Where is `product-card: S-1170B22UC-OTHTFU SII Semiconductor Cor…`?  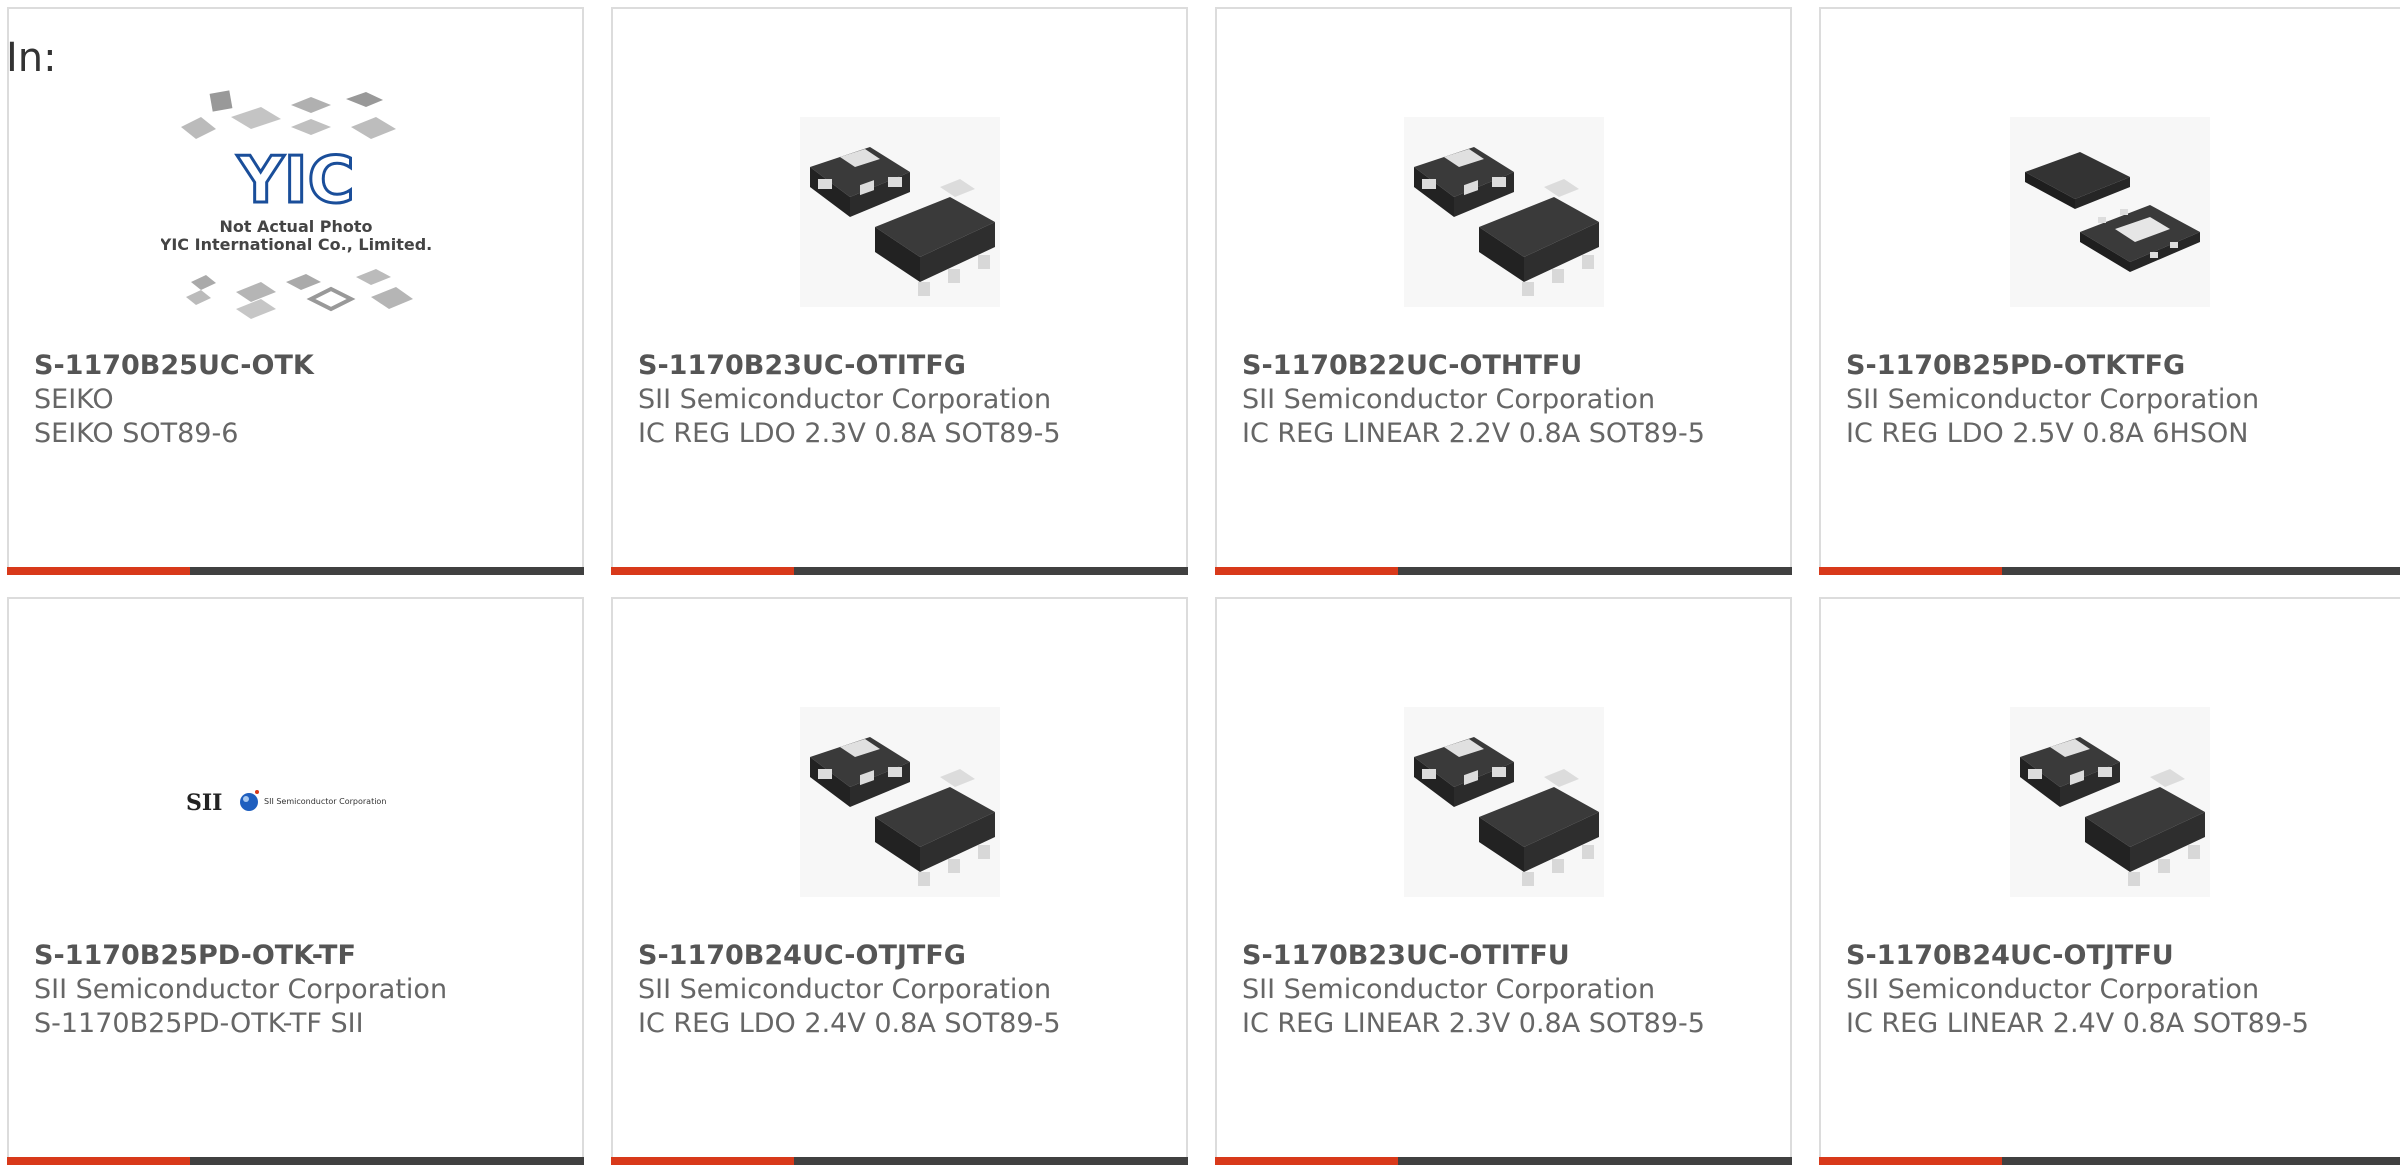 product-card: S-1170B22UC-OTHTFU SII Semiconductor Cor… is located at coordinates (1503, 291).